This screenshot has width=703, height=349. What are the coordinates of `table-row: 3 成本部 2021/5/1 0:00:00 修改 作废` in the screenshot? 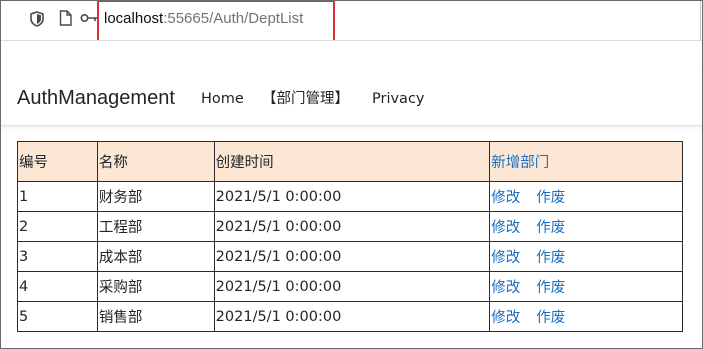 It's located at (350, 256).